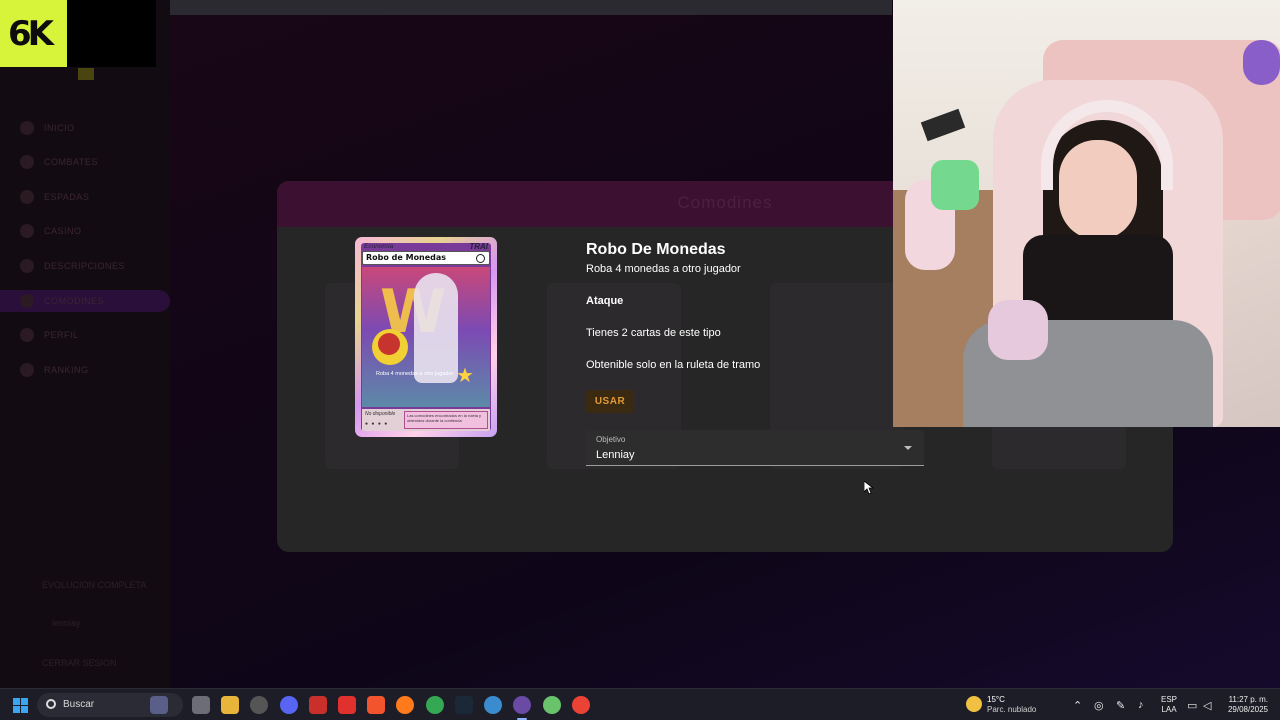  I want to click on card-title: Robo de Monedas, so click(406, 257).